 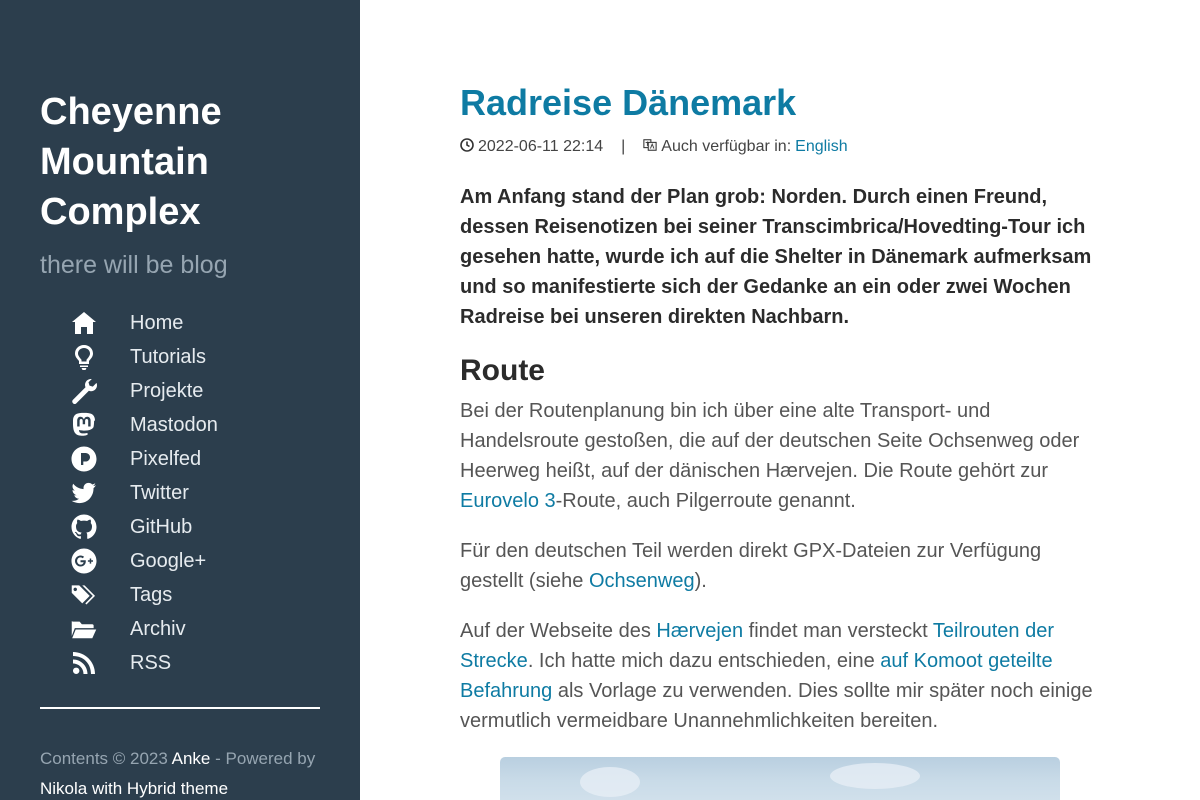 I want to click on sidebar-item-projekte: Projekte, so click(x=129, y=391).